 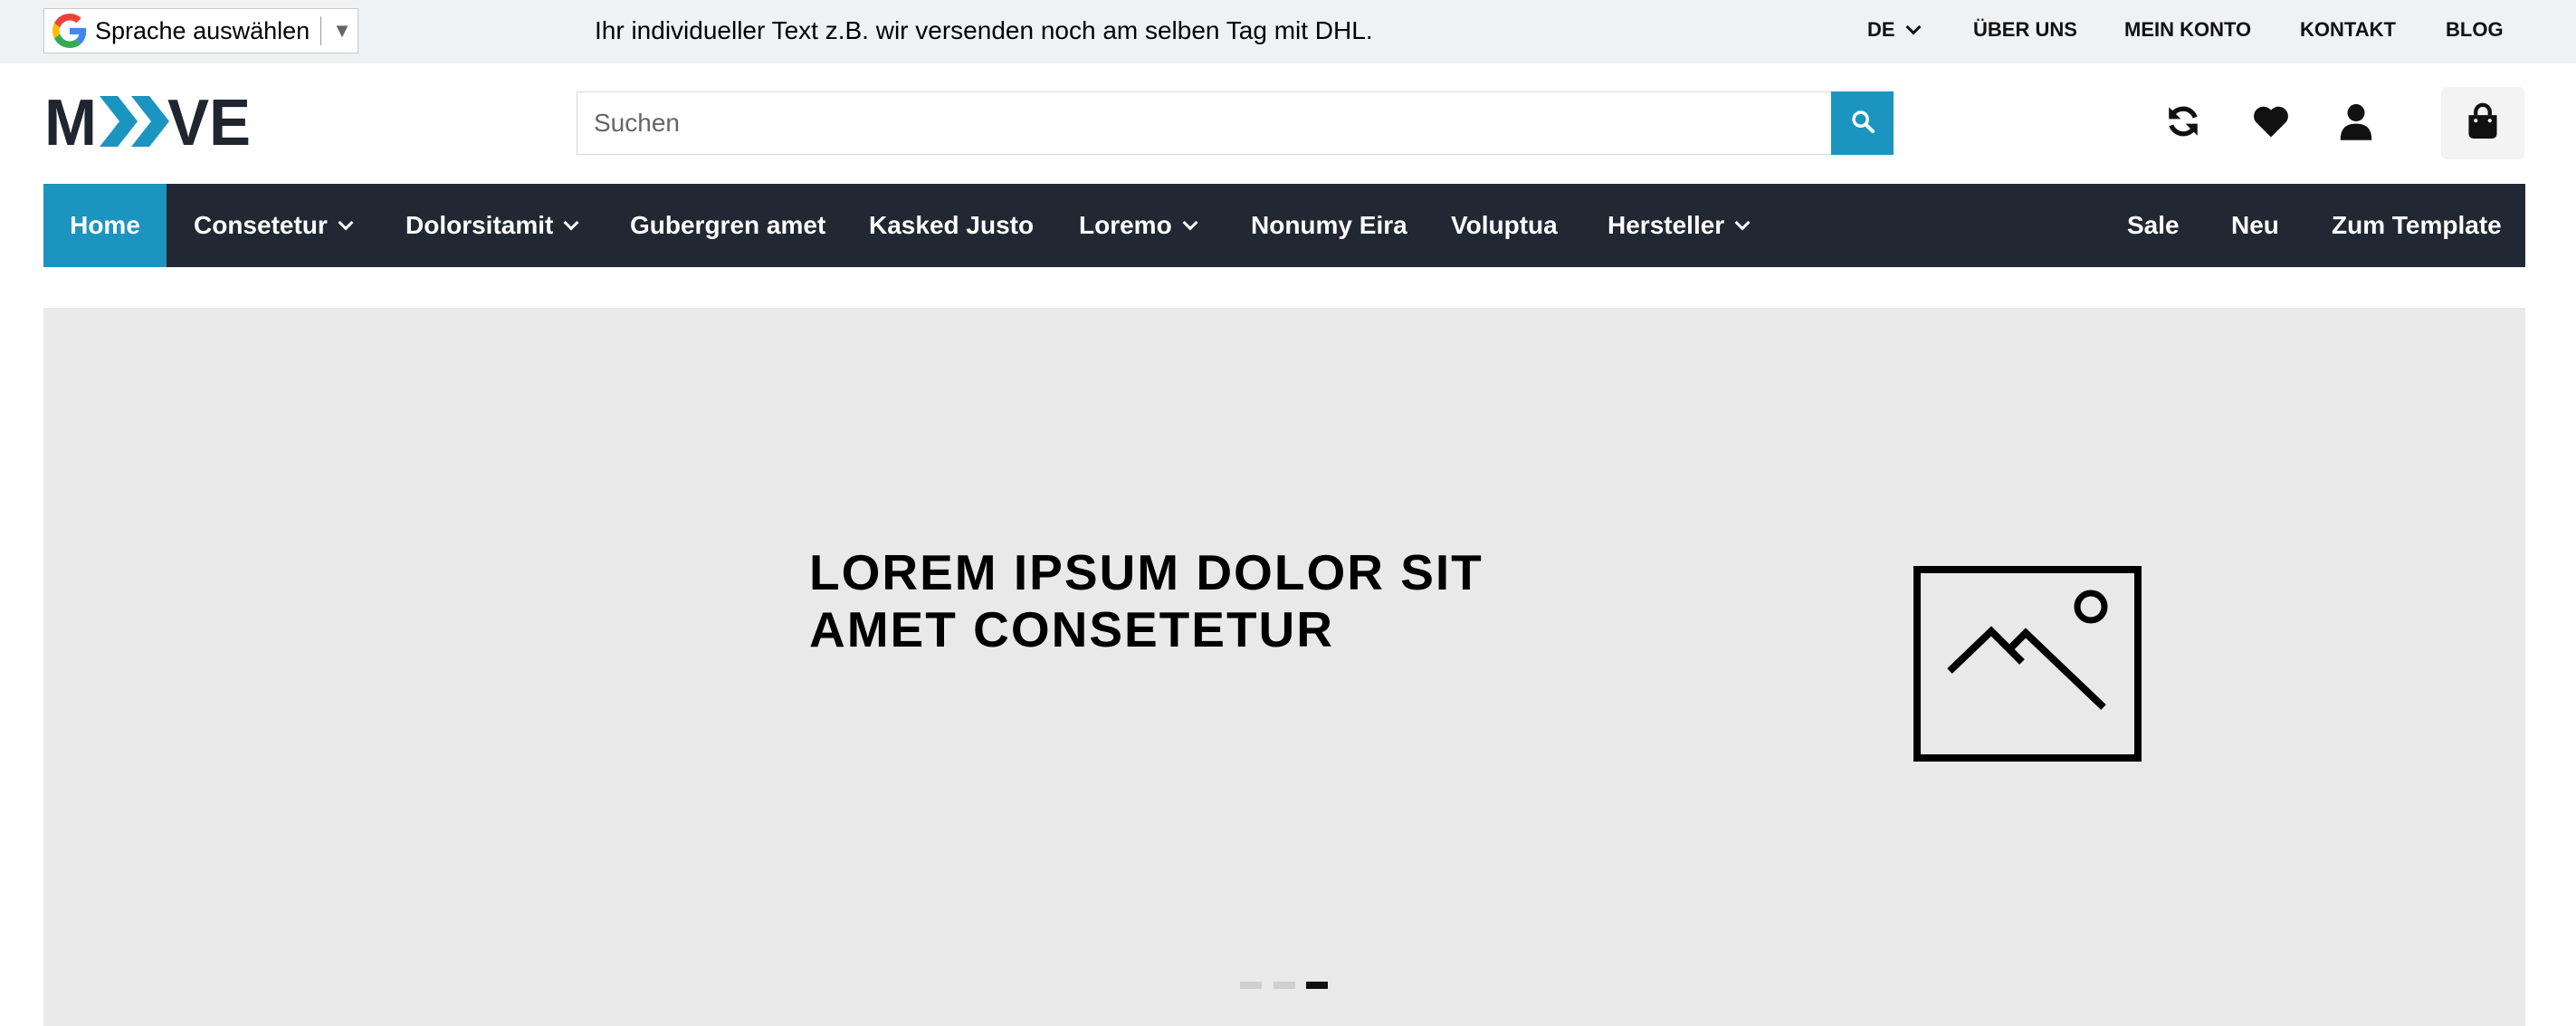 I want to click on wishlist-button, so click(x=2271, y=123).